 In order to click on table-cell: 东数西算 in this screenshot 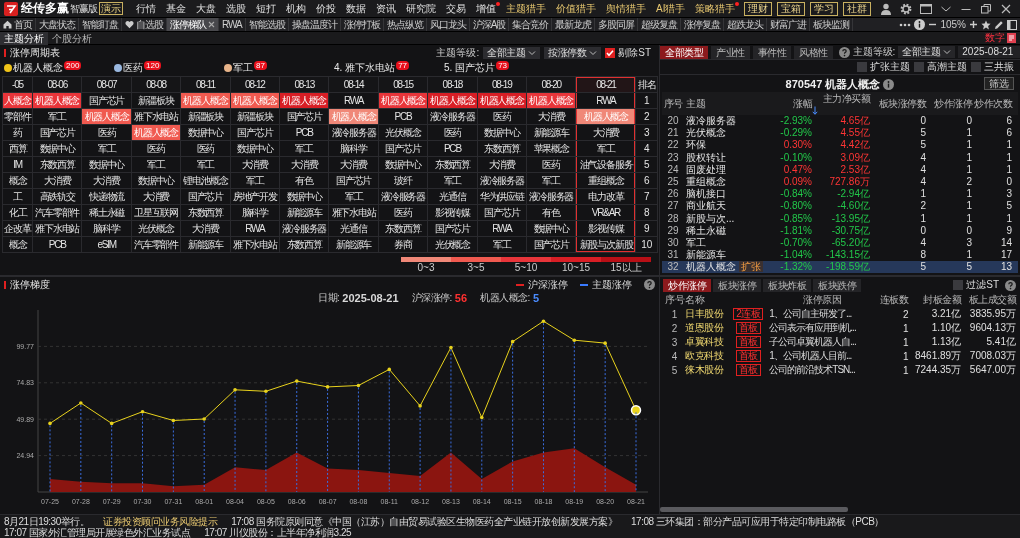, I will do `click(452, 164)`.